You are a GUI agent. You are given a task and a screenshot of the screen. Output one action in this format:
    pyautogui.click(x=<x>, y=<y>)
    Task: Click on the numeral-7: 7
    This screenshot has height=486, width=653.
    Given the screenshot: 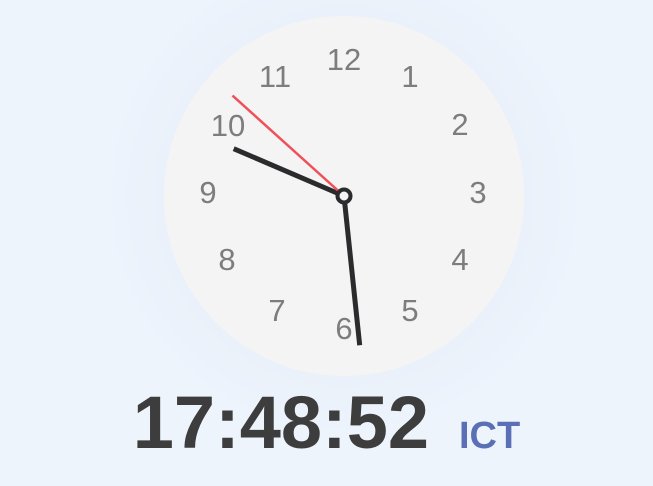 What is the action you would take?
    pyautogui.click(x=276, y=310)
    